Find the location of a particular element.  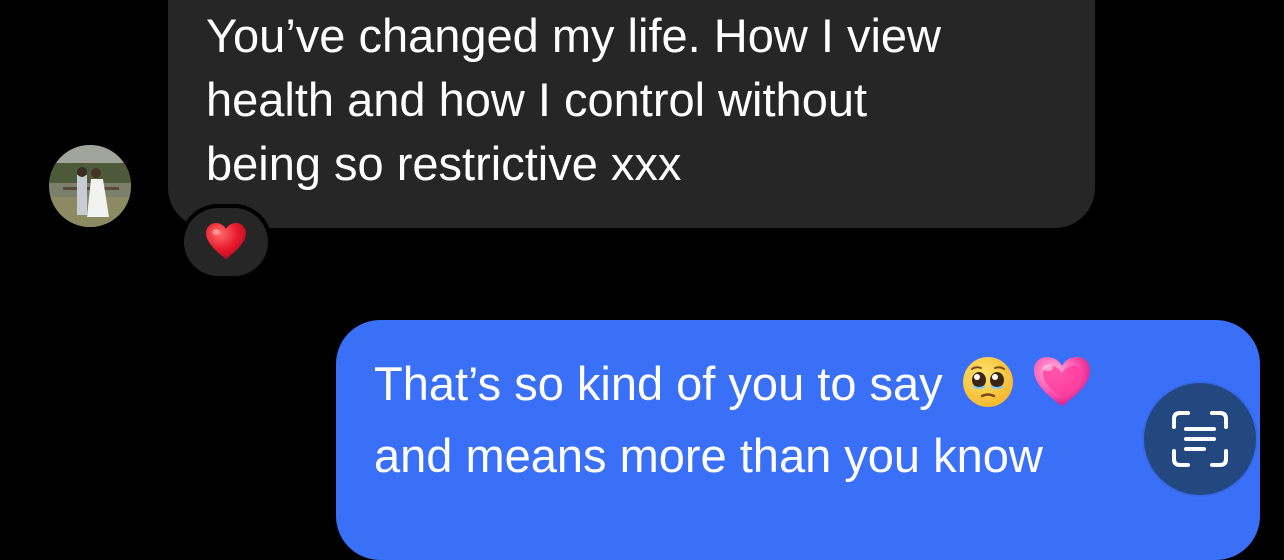

avatar-photo is located at coordinates (90, 186).